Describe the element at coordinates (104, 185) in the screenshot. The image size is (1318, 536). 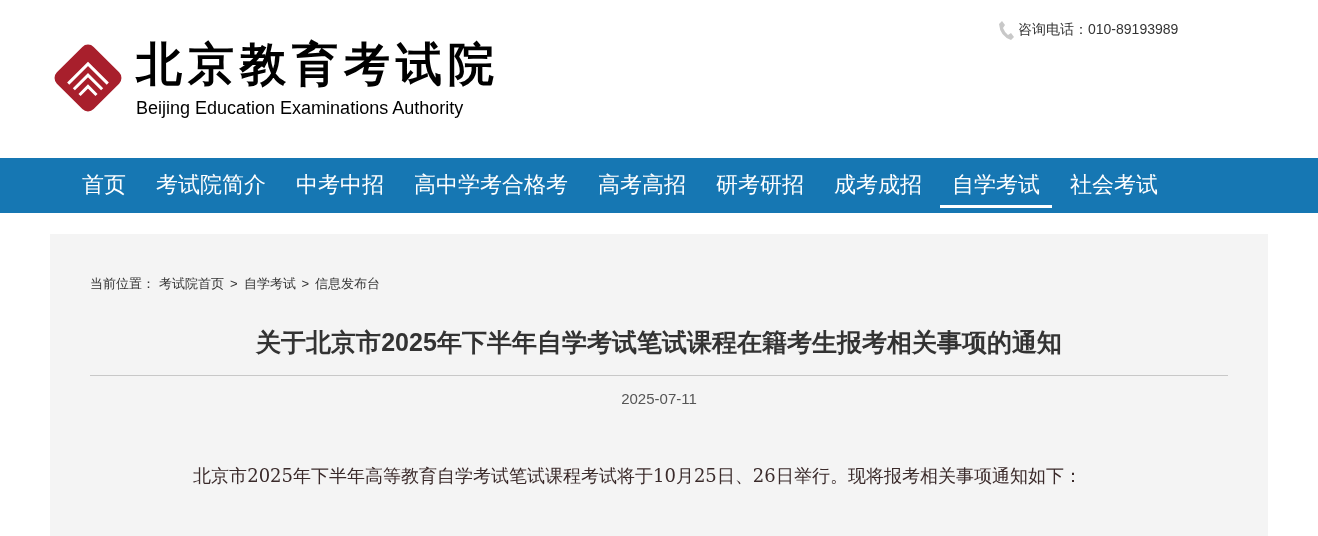
I see `nav-tab: 首页` at that location.